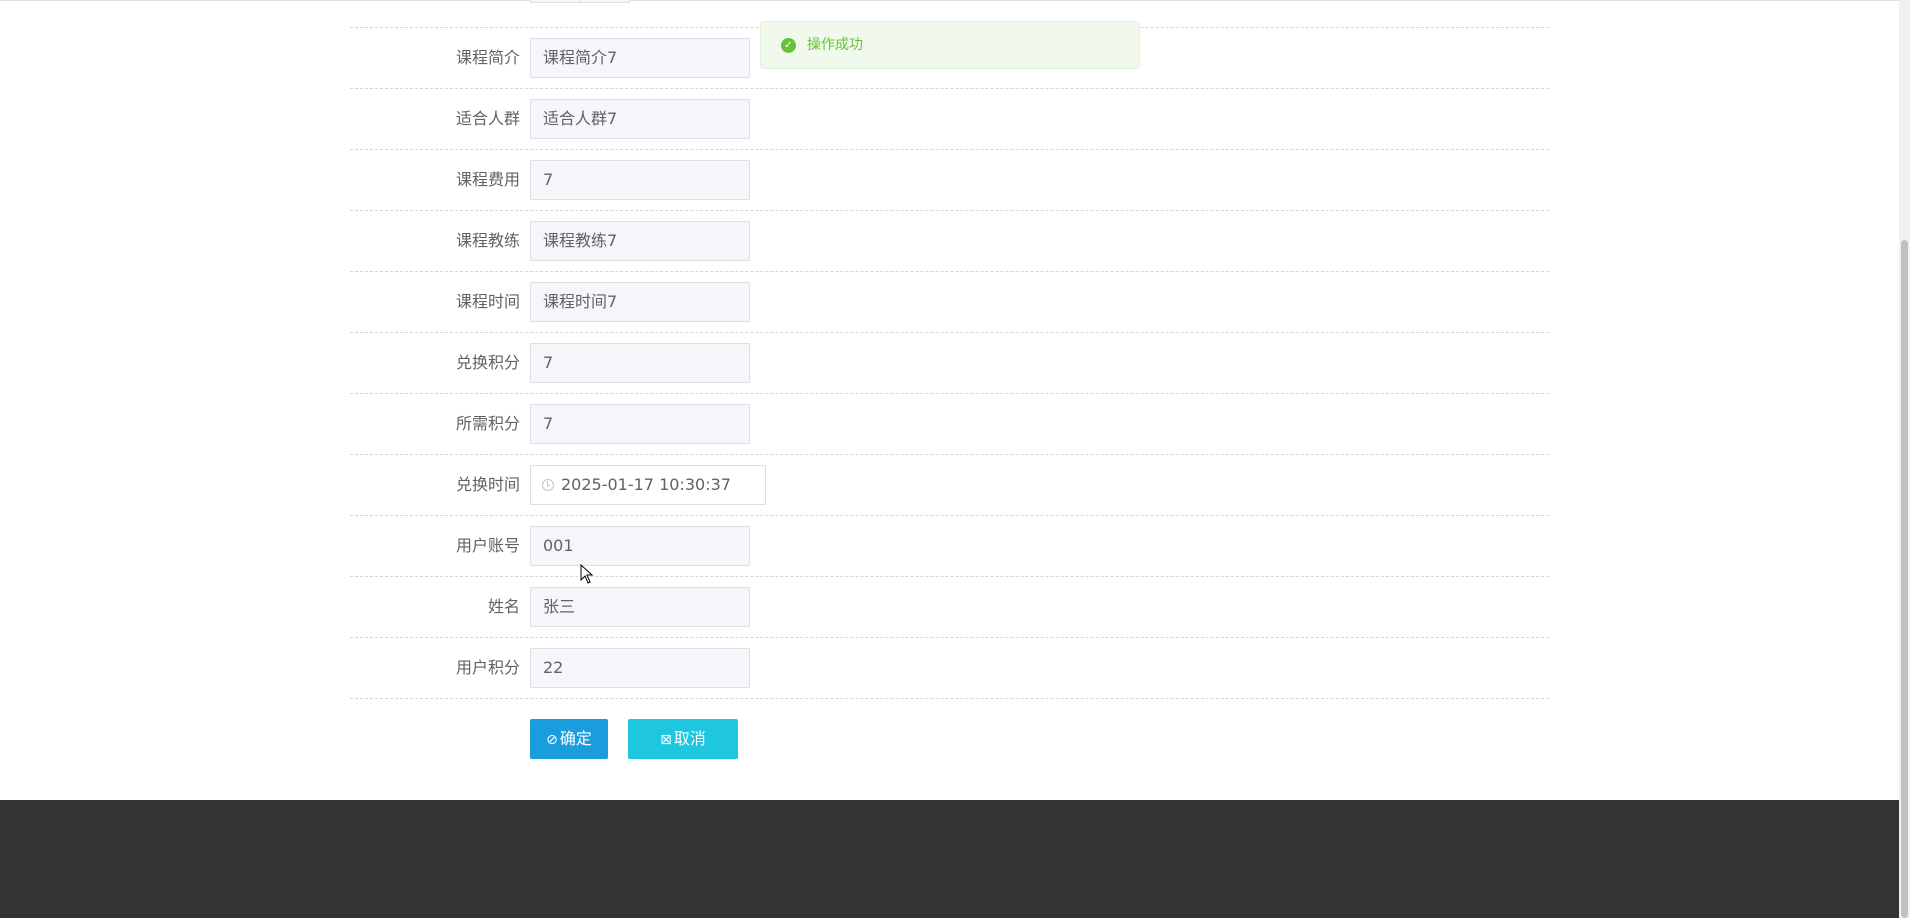 The image size is (1910, 918). Describe the element at coordinates (949, 424) in the screenshot. I see `form-row-required-points: 所需积分 7` at that location.